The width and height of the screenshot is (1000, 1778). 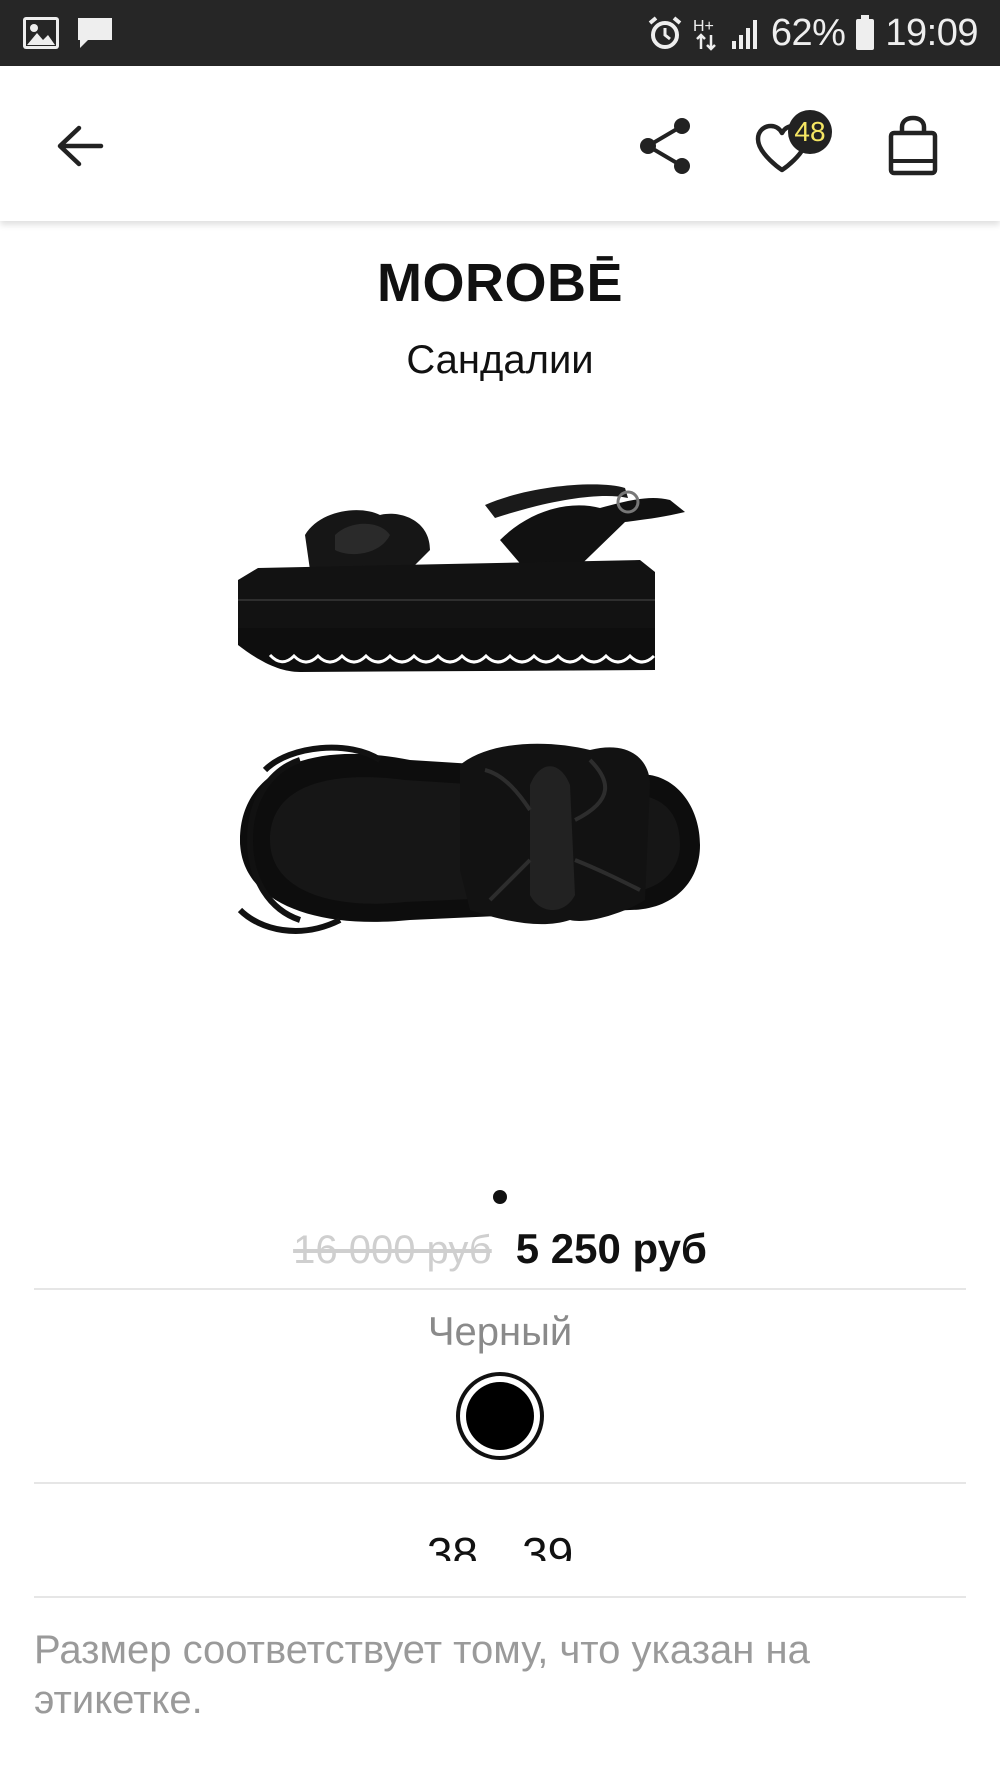 I want to click on share-button, so click(x=665, y=148).